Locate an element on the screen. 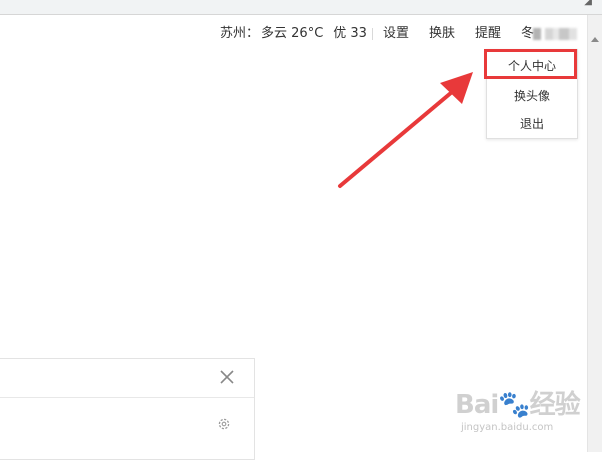 The image size is (602, 460). username-redacted is located at coordinates (555, 34).